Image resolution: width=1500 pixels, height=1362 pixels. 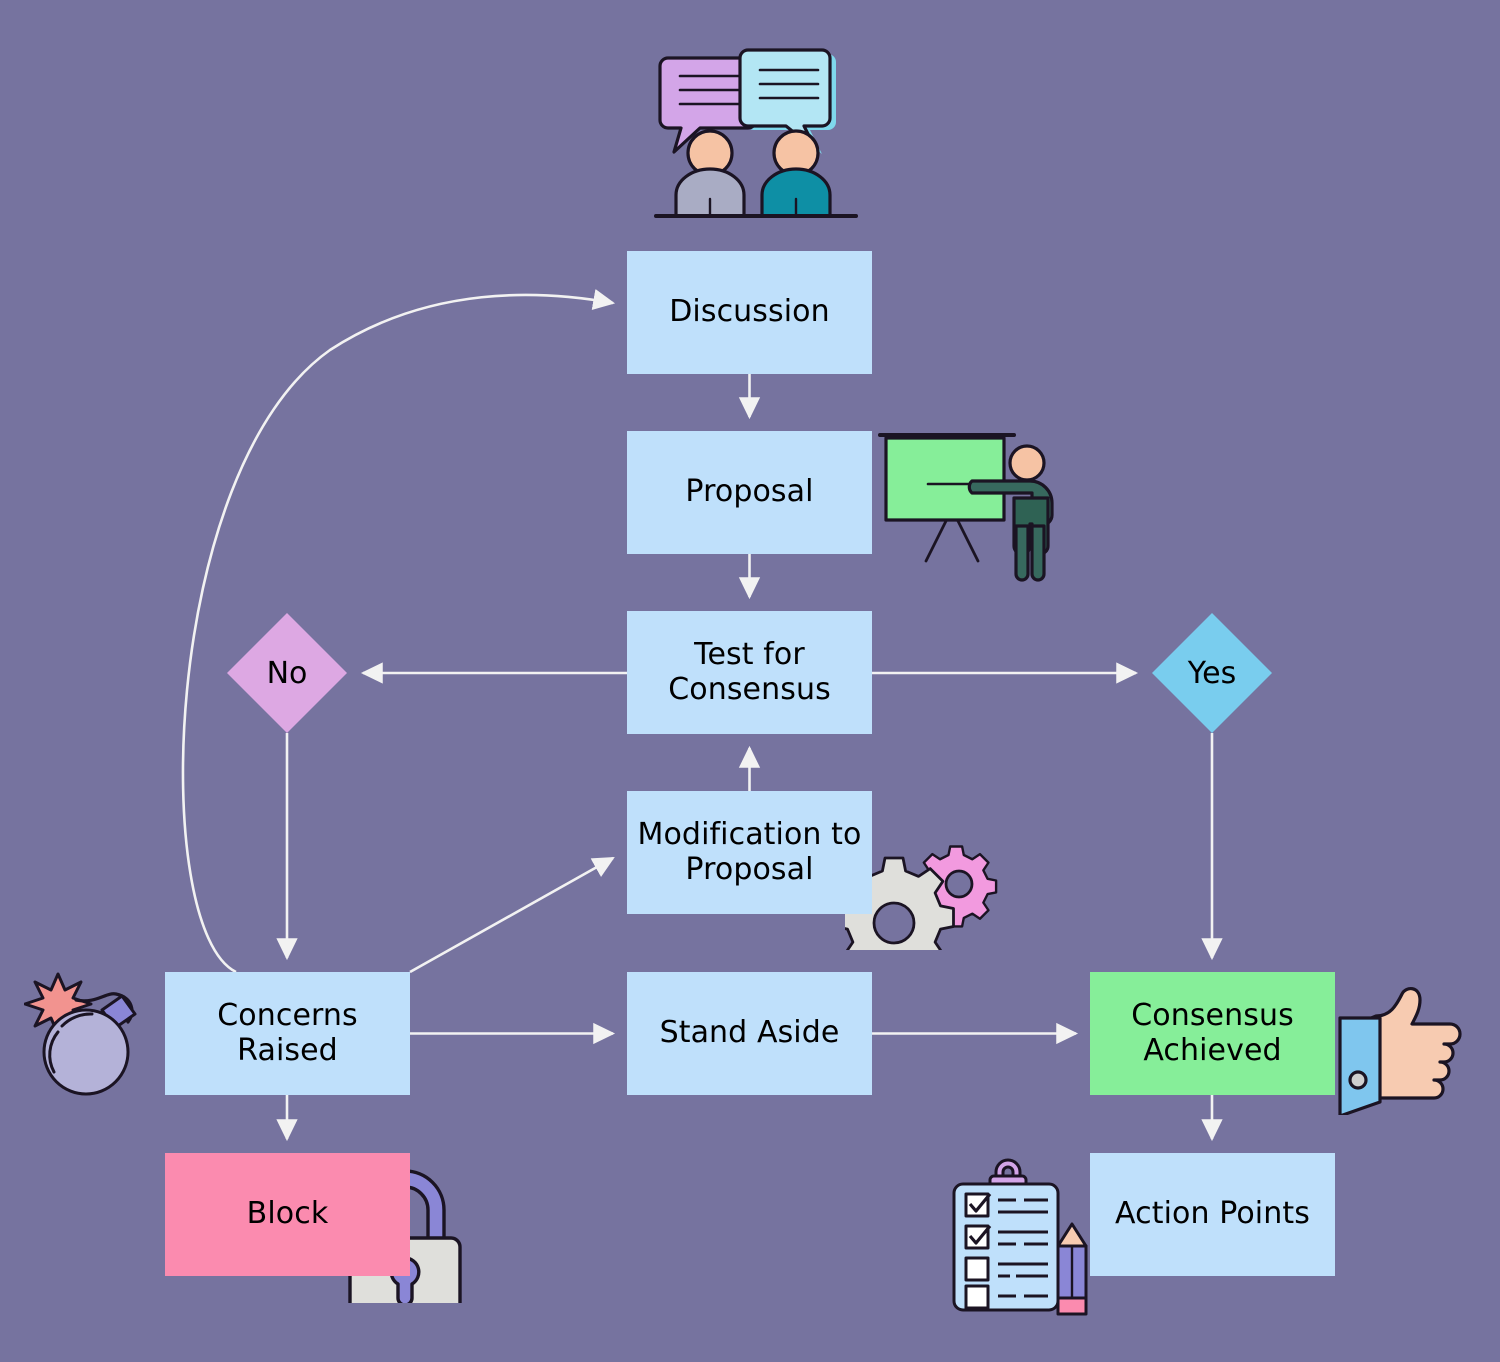 I want to click on node-consensus-achieved: Consensus Achieved, so click(x=1212, y=1033).